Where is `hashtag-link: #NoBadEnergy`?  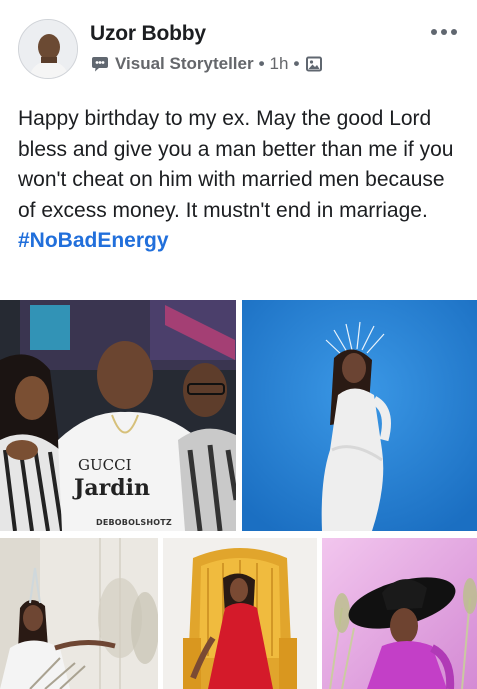
hashtag-link: #NoBadEnergy is located at coordinates (240, 241).